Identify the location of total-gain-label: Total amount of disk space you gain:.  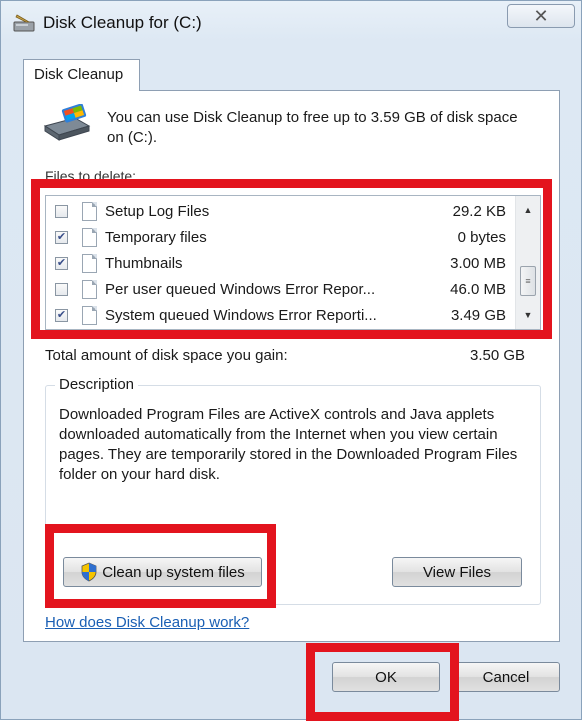
(166, 355).